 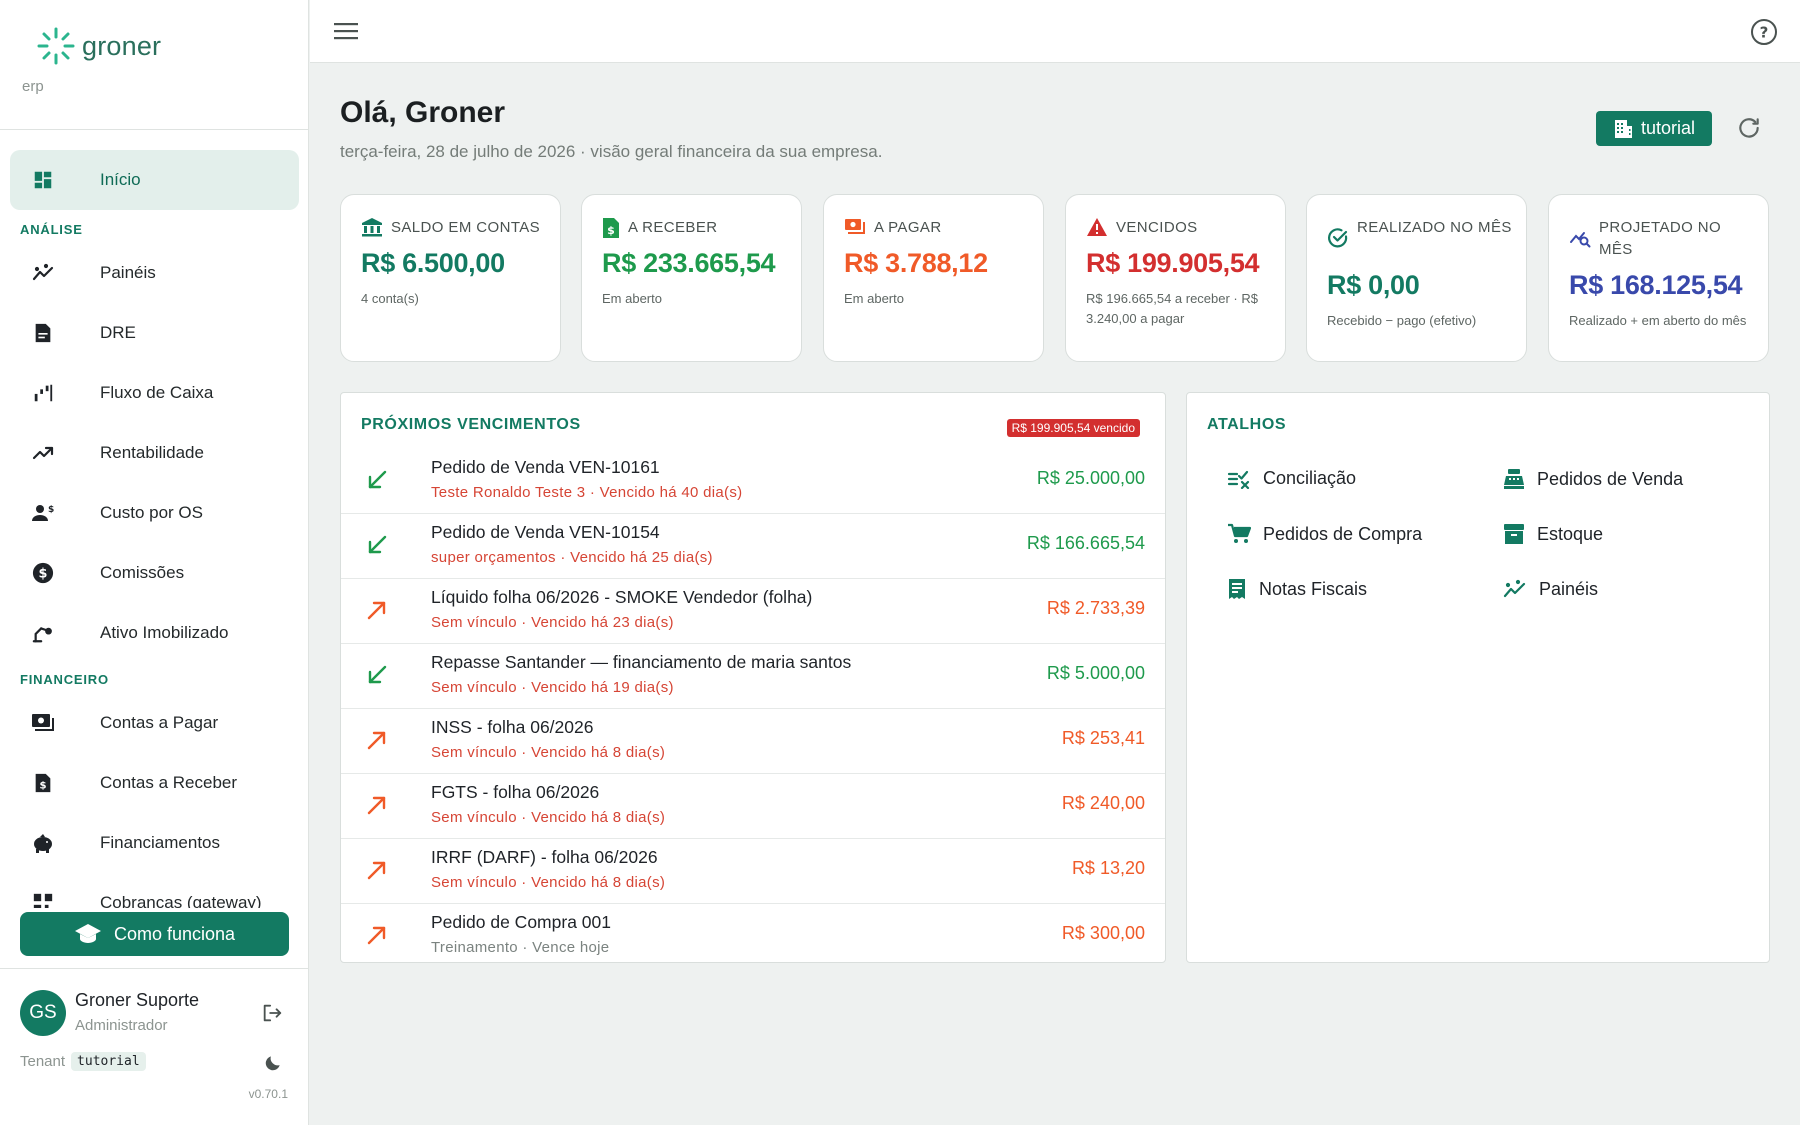 What do you see at coordinates (43, 180) in the screenshot?
I see `dashboard-icon` at bounding box center [43, 180].